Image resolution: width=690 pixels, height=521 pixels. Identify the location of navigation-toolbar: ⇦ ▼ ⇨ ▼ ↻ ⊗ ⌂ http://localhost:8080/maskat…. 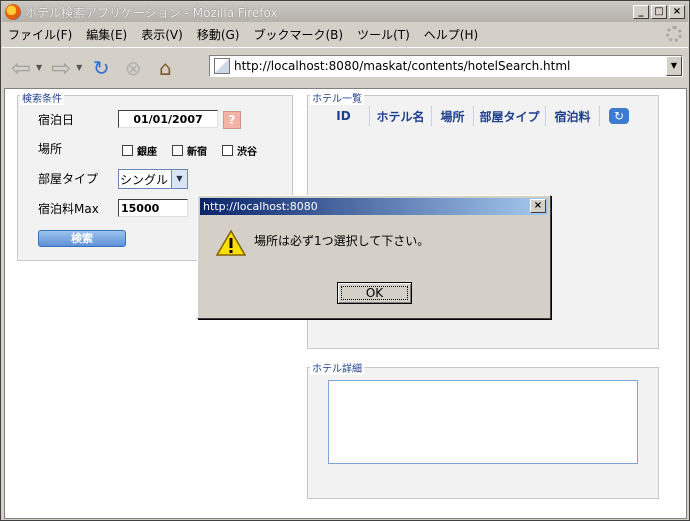
(345, 67).